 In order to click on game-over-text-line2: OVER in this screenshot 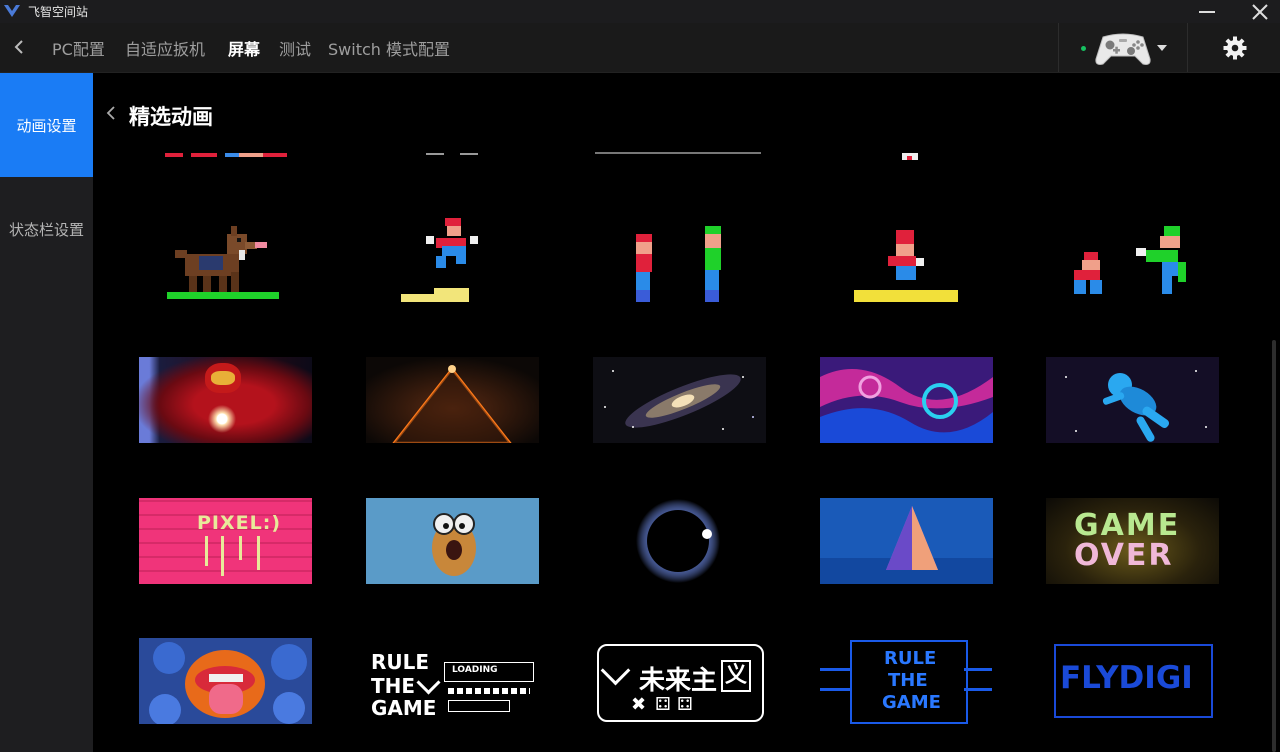, I will do `click(1124, 555)`.